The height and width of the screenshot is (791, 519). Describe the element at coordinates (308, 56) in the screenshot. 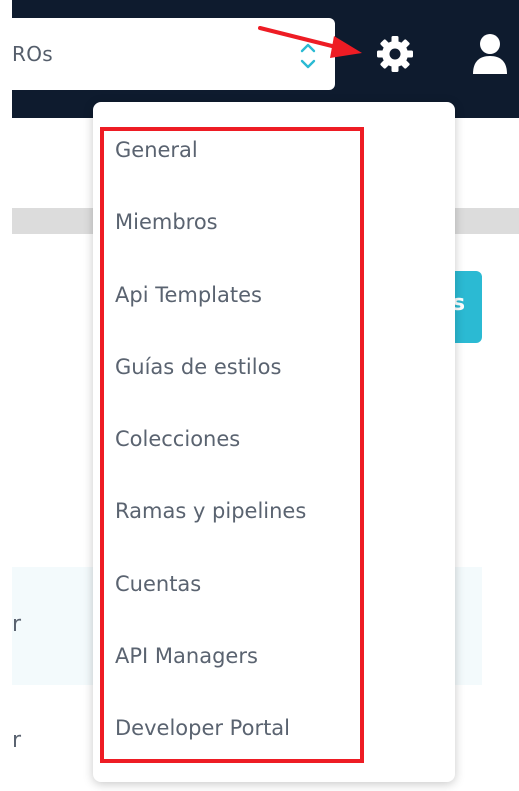

I see `select-chevrons-icon` at that location.